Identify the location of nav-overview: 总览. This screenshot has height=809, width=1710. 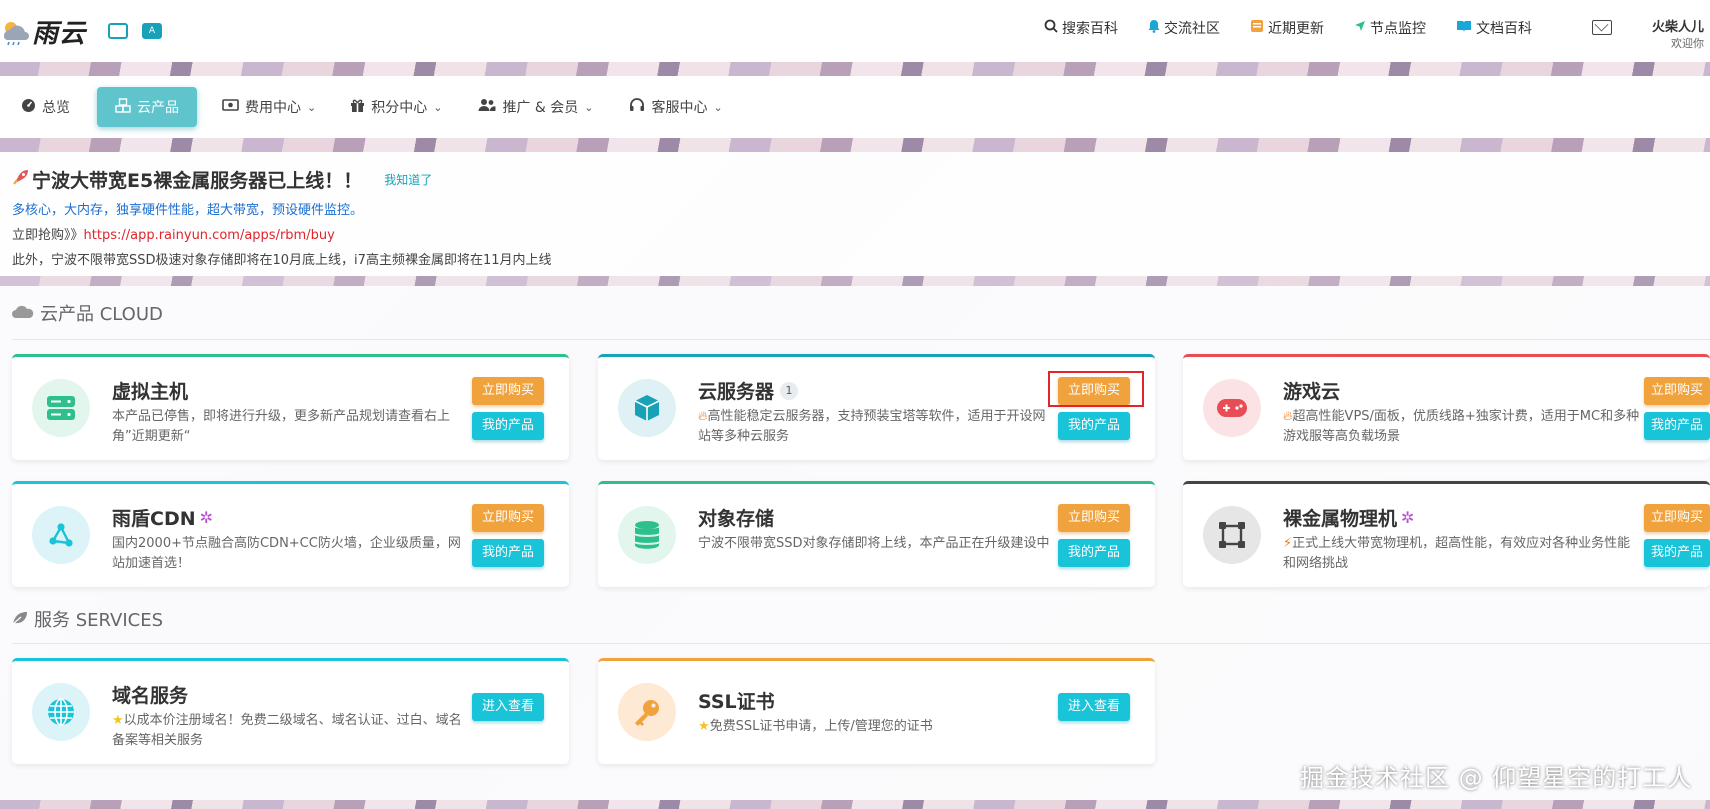
(45, 107).